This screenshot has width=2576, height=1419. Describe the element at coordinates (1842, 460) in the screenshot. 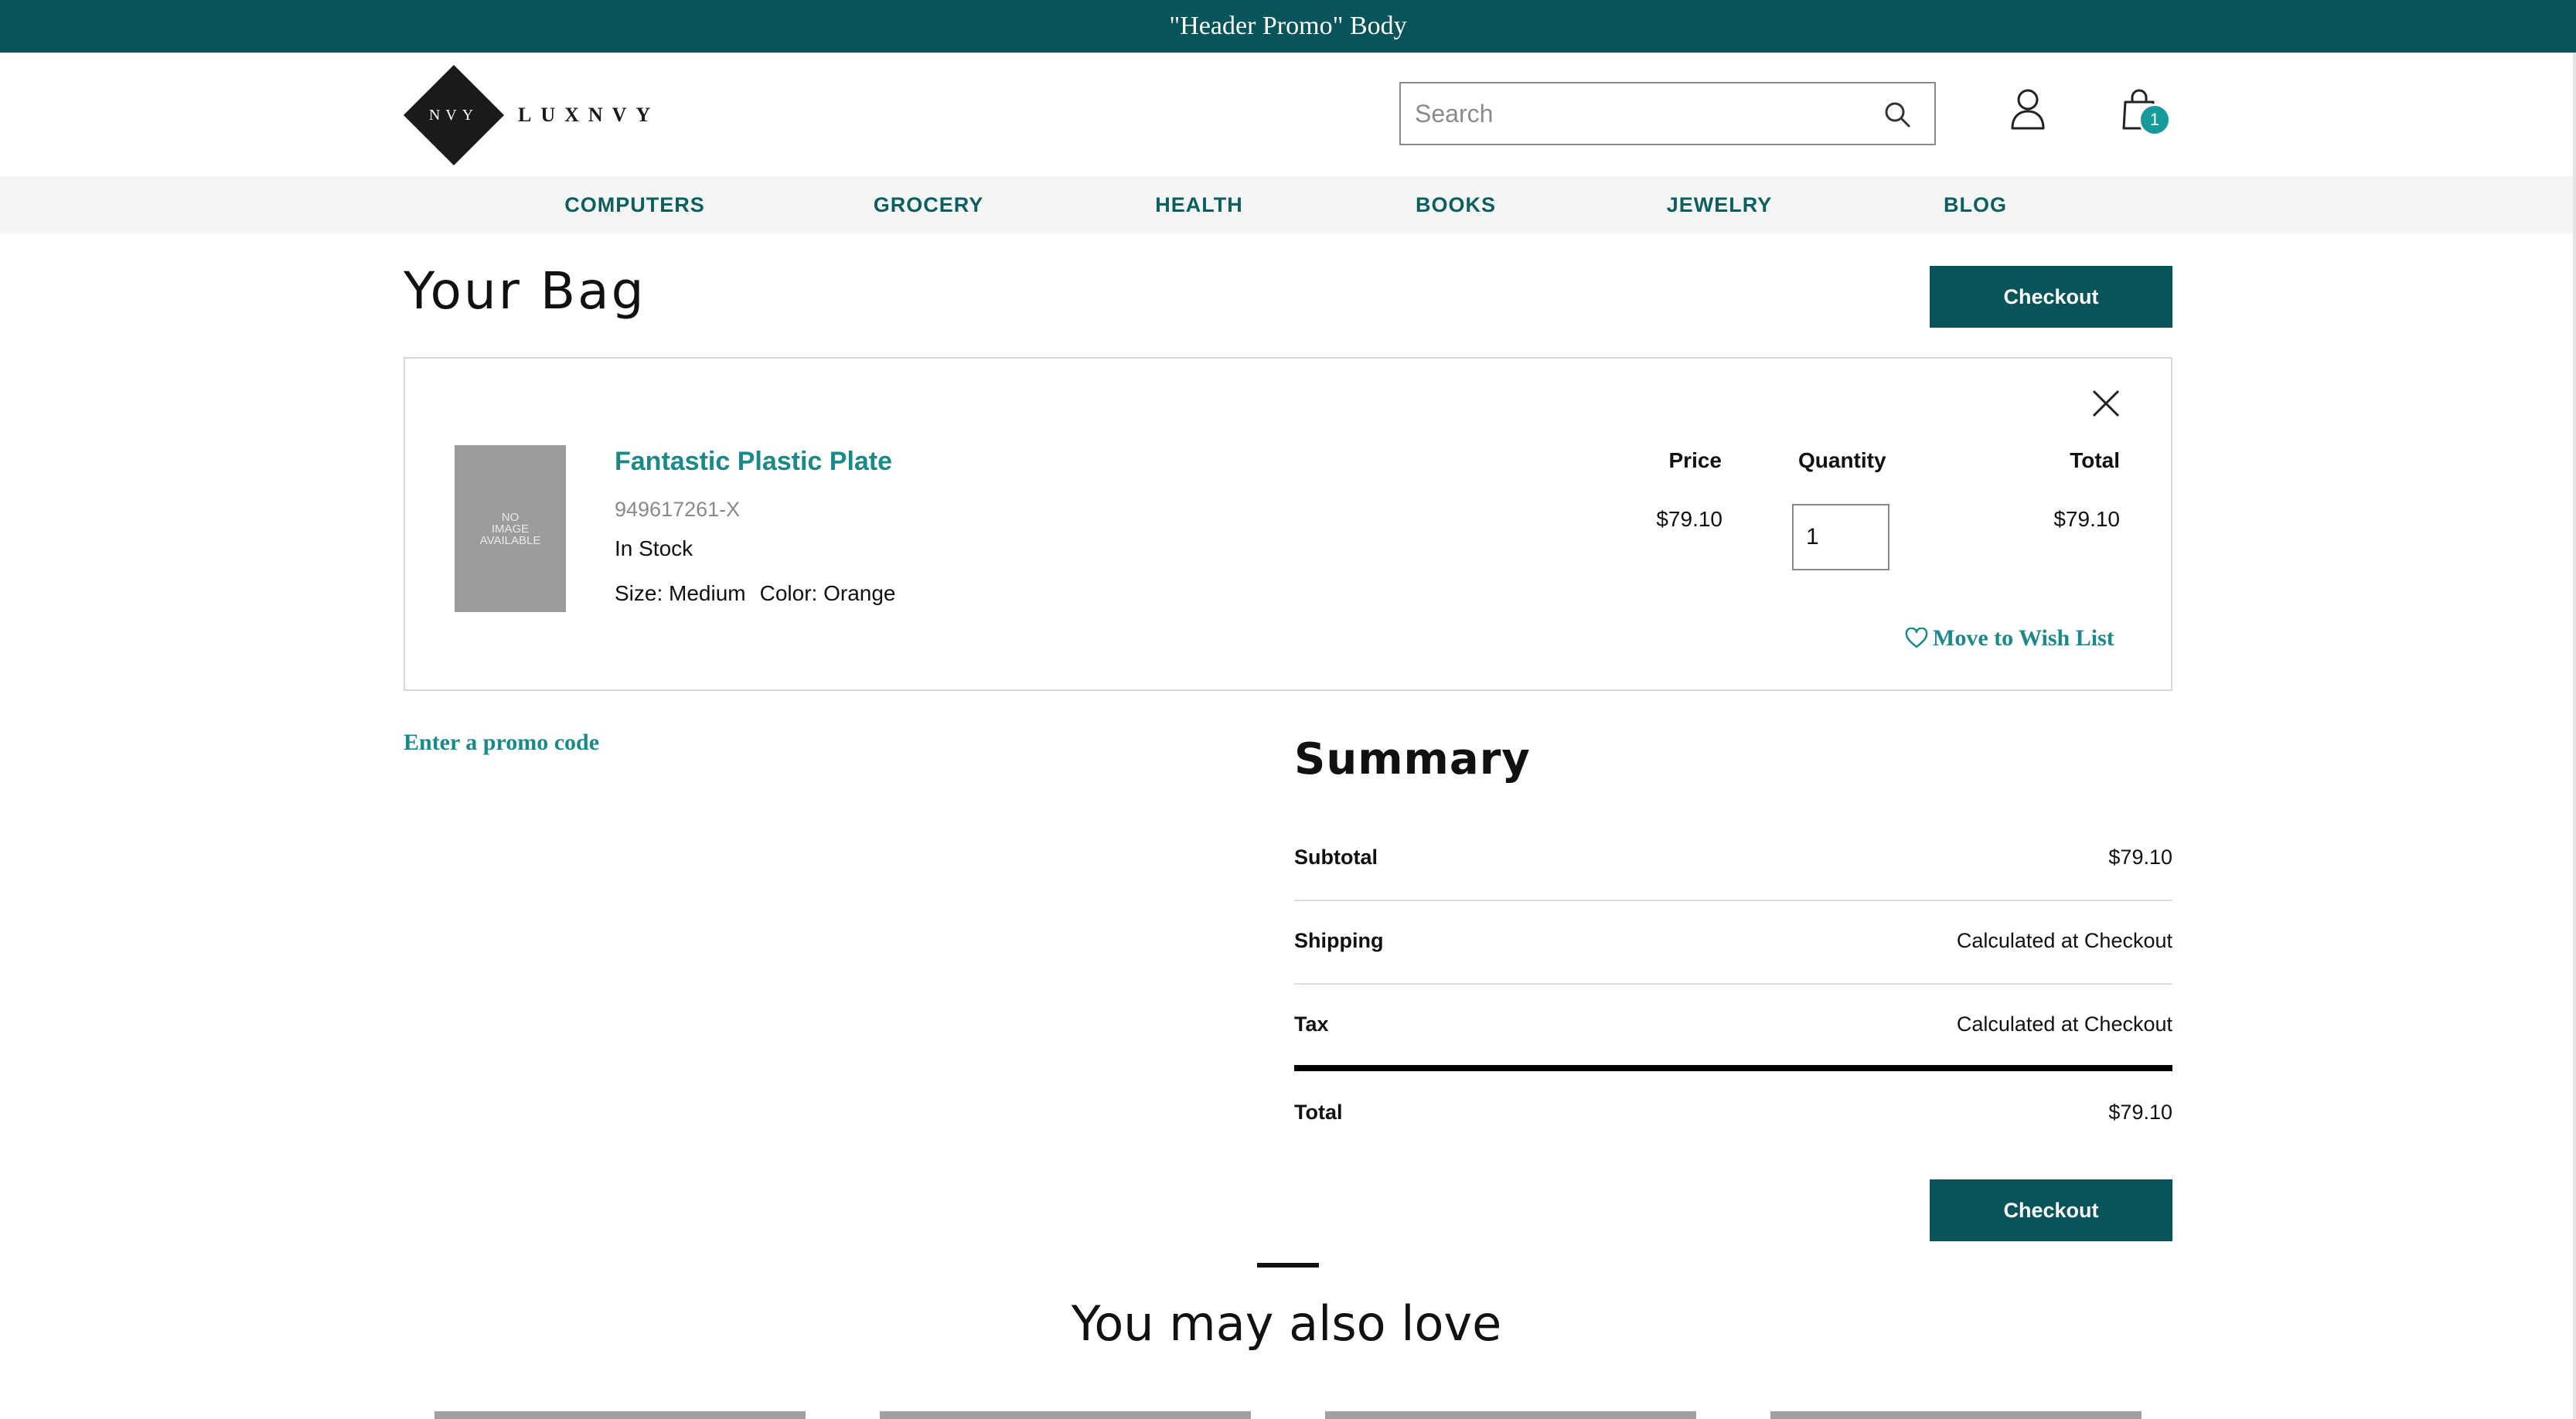

I see `quantity-column-header: Quantity` at that location.